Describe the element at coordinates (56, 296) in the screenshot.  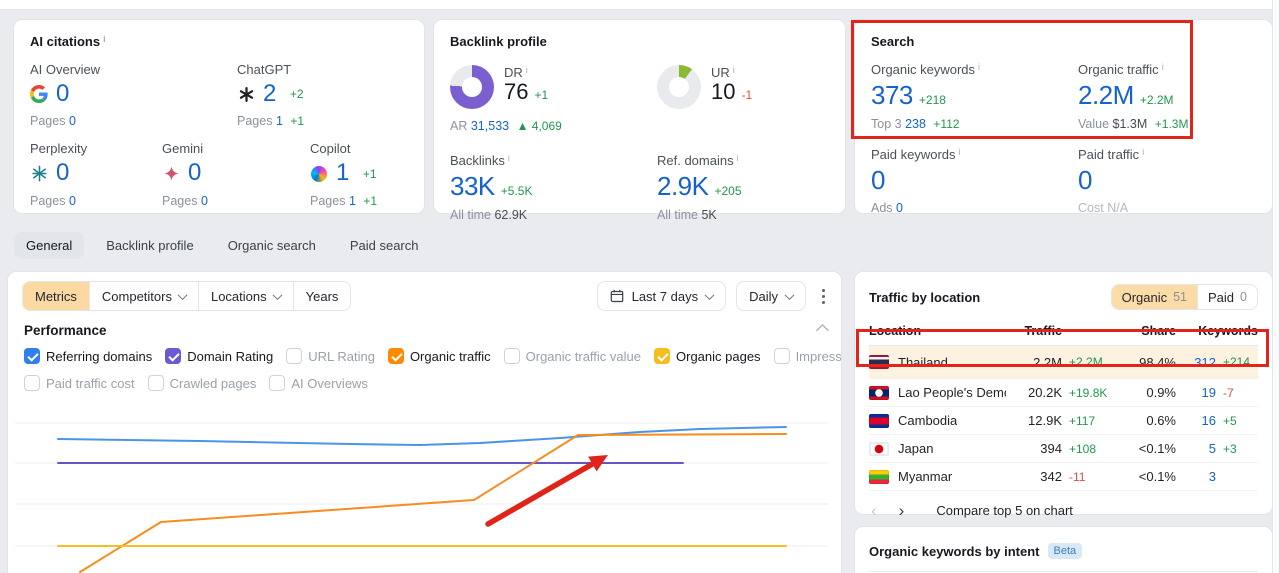
I see `segment-metrics: Metrics` at that location.